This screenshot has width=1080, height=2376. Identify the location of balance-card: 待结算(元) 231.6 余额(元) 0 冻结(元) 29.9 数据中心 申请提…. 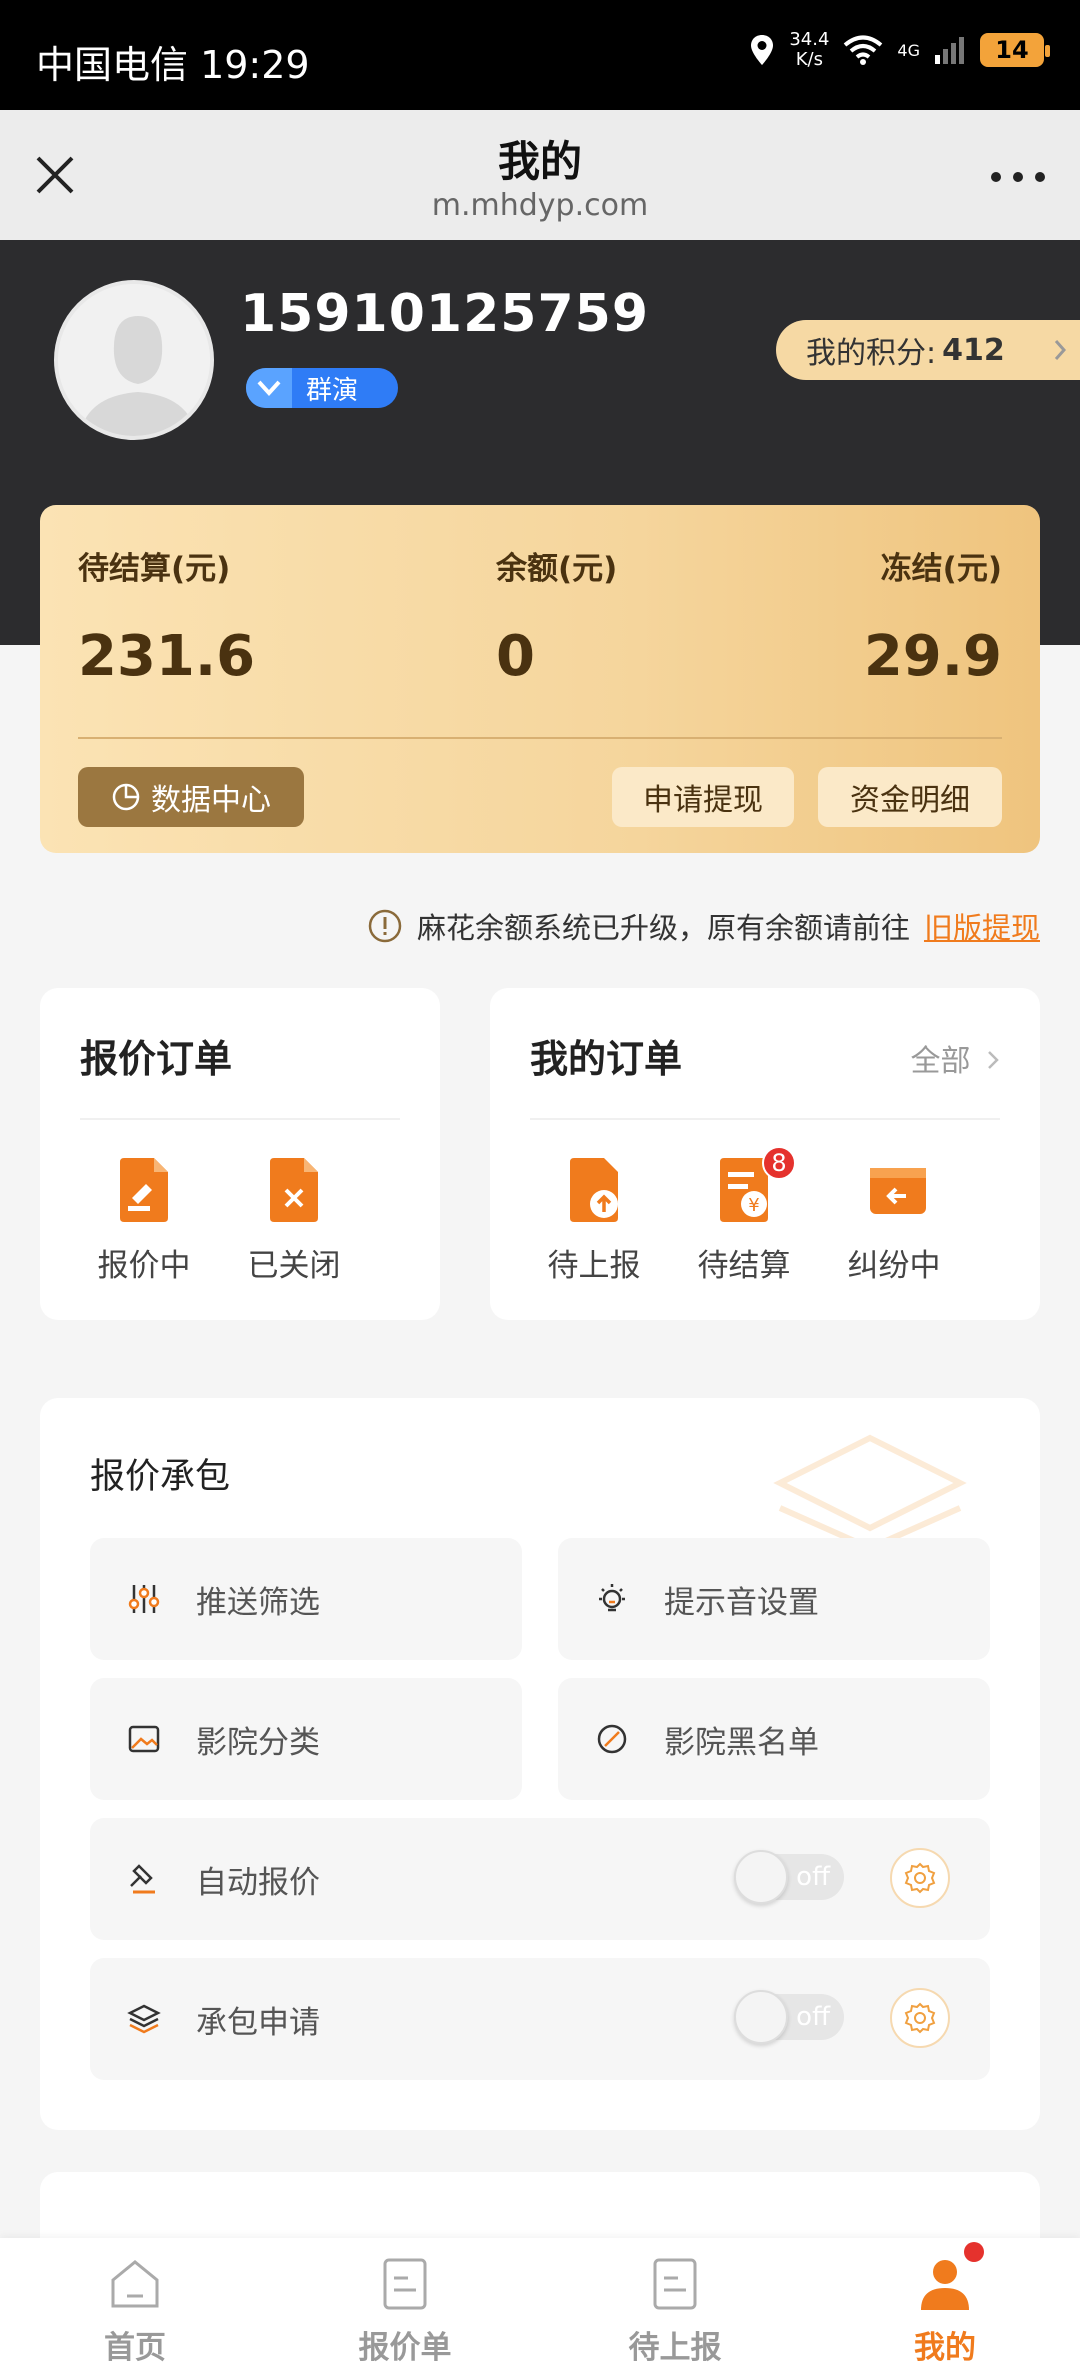
(540, 679).